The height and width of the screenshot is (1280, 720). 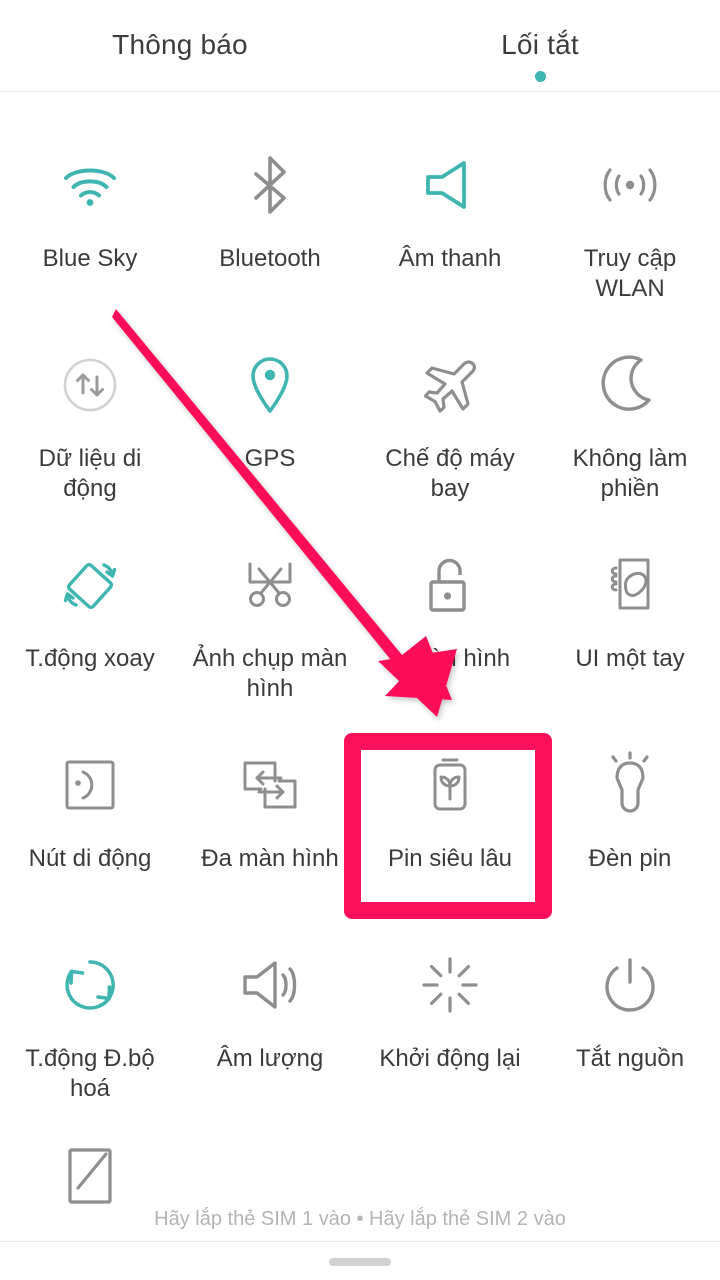 What do you see at coordinates (270, 458) in the screenshot?
I see `tile-label: GPS` at bounding box center [270, 458].